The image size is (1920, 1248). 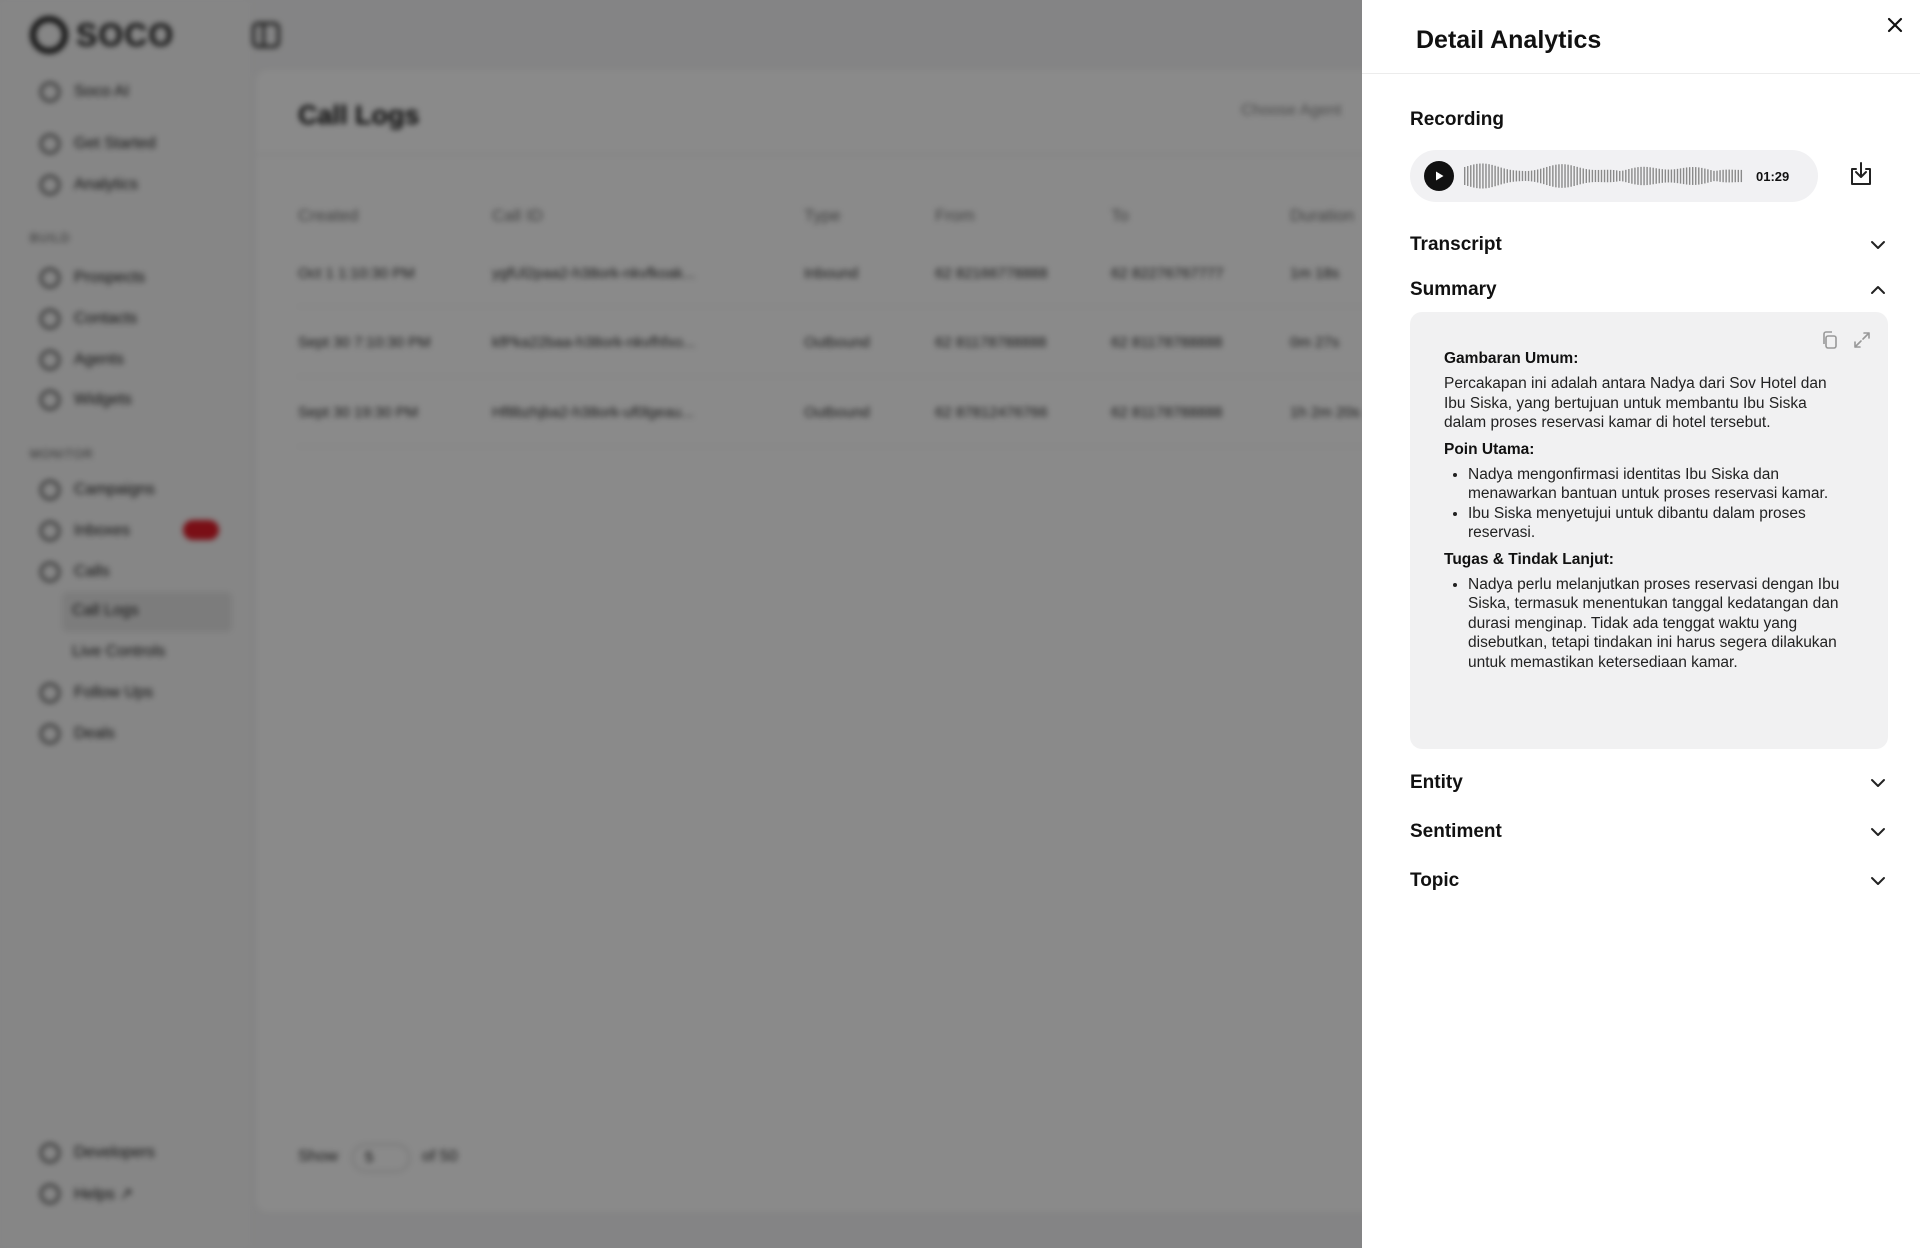 I want to click on sentiment-section-toggle: Sentiment, so click(x=1649, y=832).